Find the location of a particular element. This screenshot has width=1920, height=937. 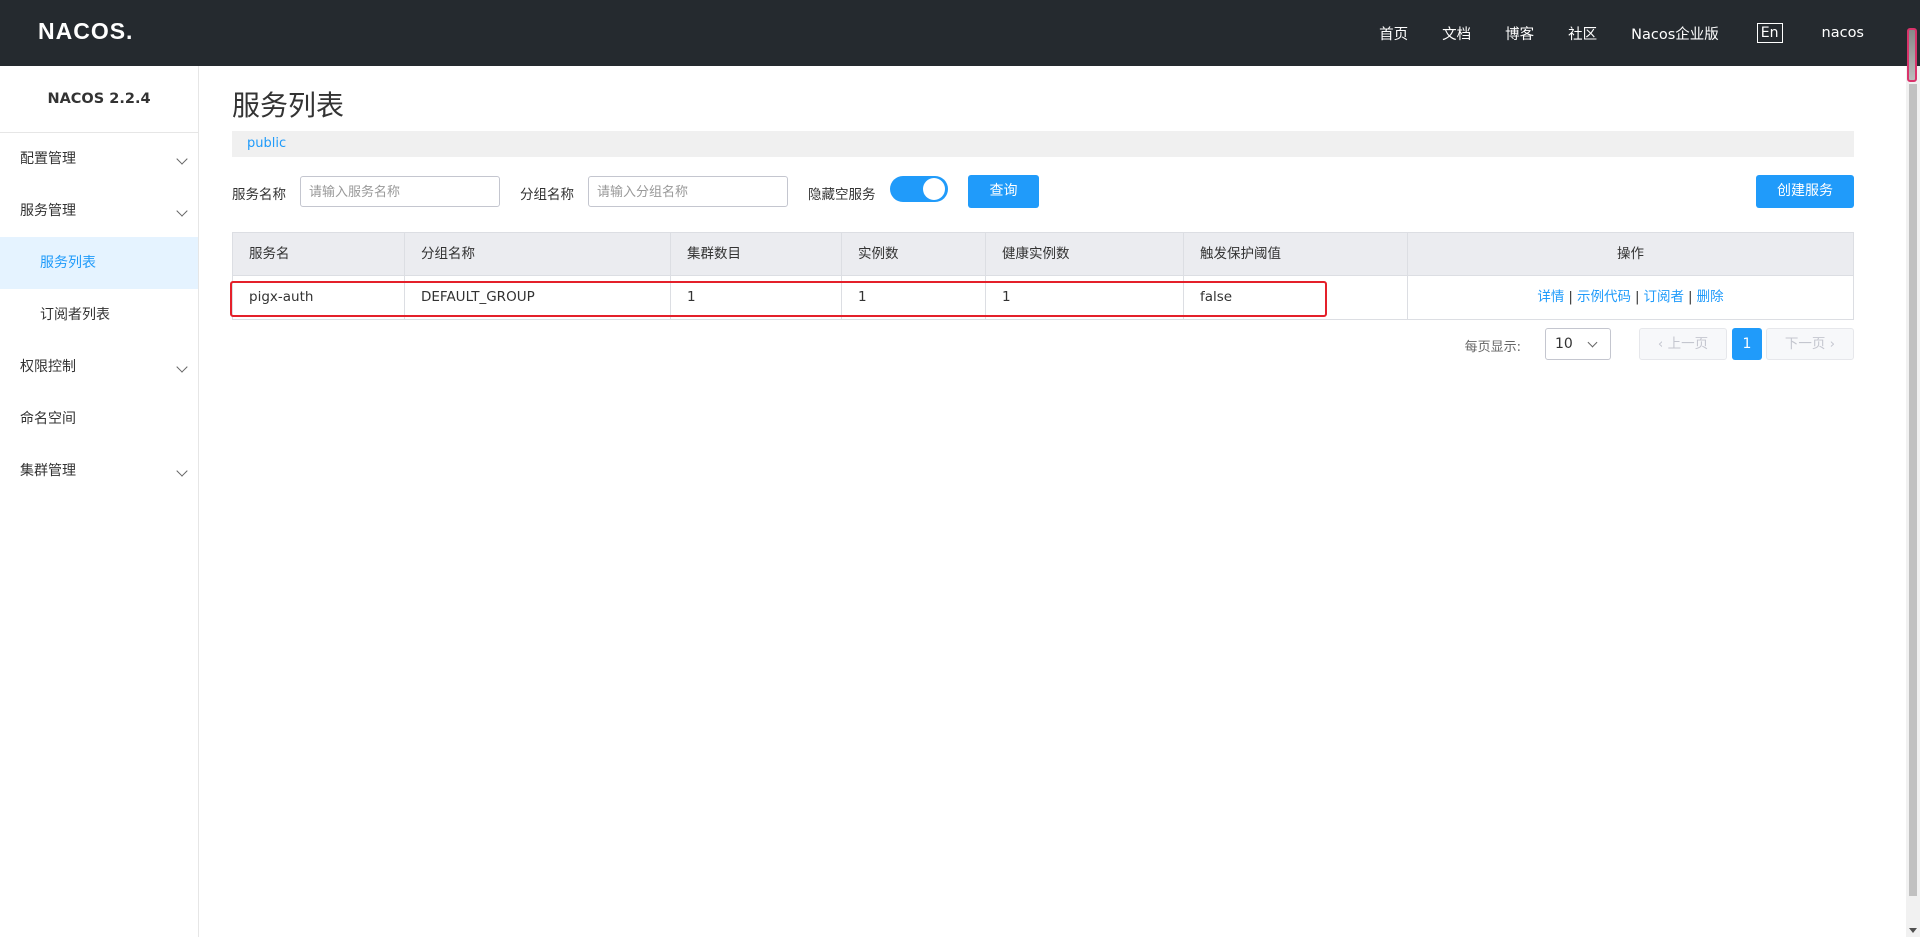

sidebar-item-label: 服务管理 is located at coordinates (48, 211).